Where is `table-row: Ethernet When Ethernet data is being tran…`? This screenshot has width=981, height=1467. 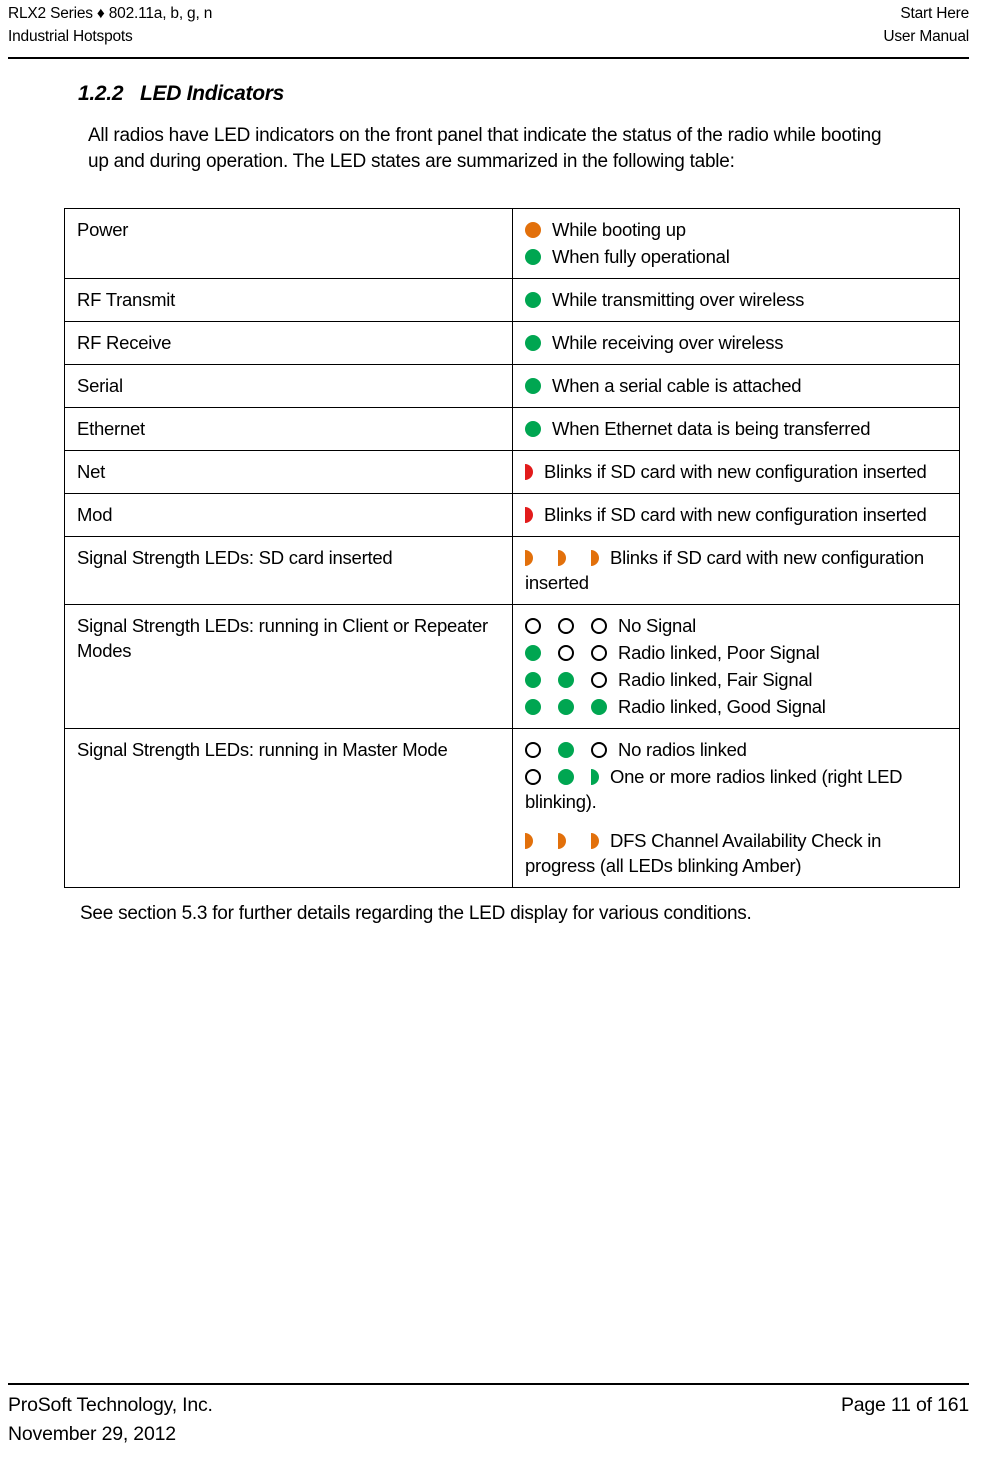 table-row: Ethernet When Ethernet data is being tran… is located at coordinates (512, 429).